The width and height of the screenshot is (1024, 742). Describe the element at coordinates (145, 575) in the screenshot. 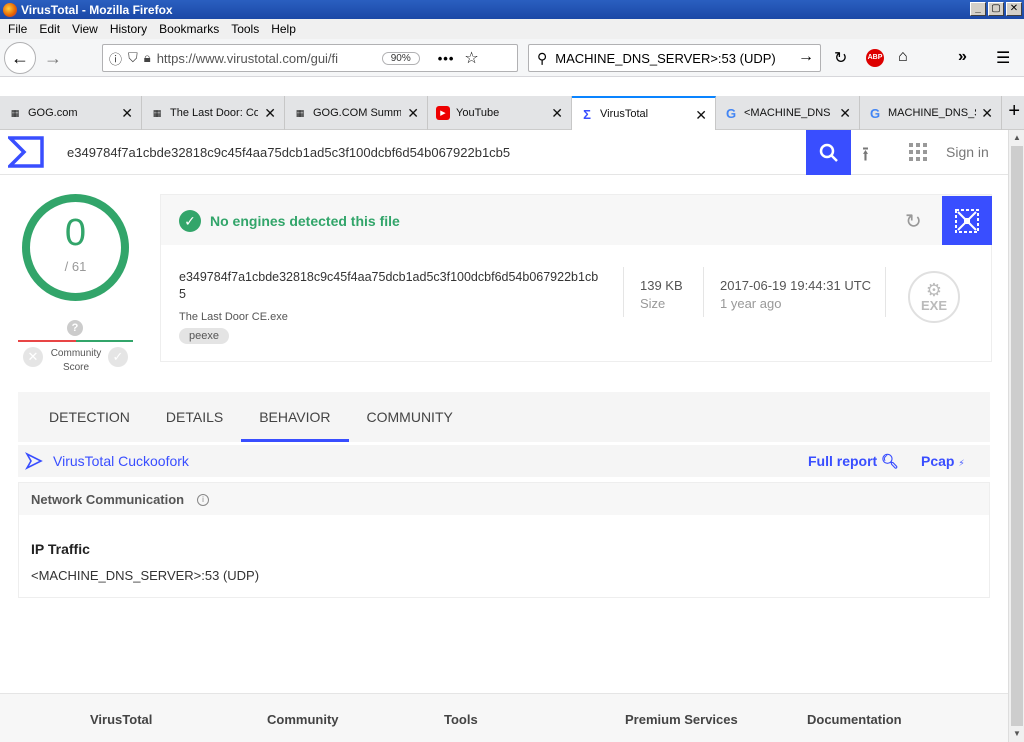

I see `ip-traffic-value: <MACHINE_DNS_SERVER>:53 (UDP)` at that location.